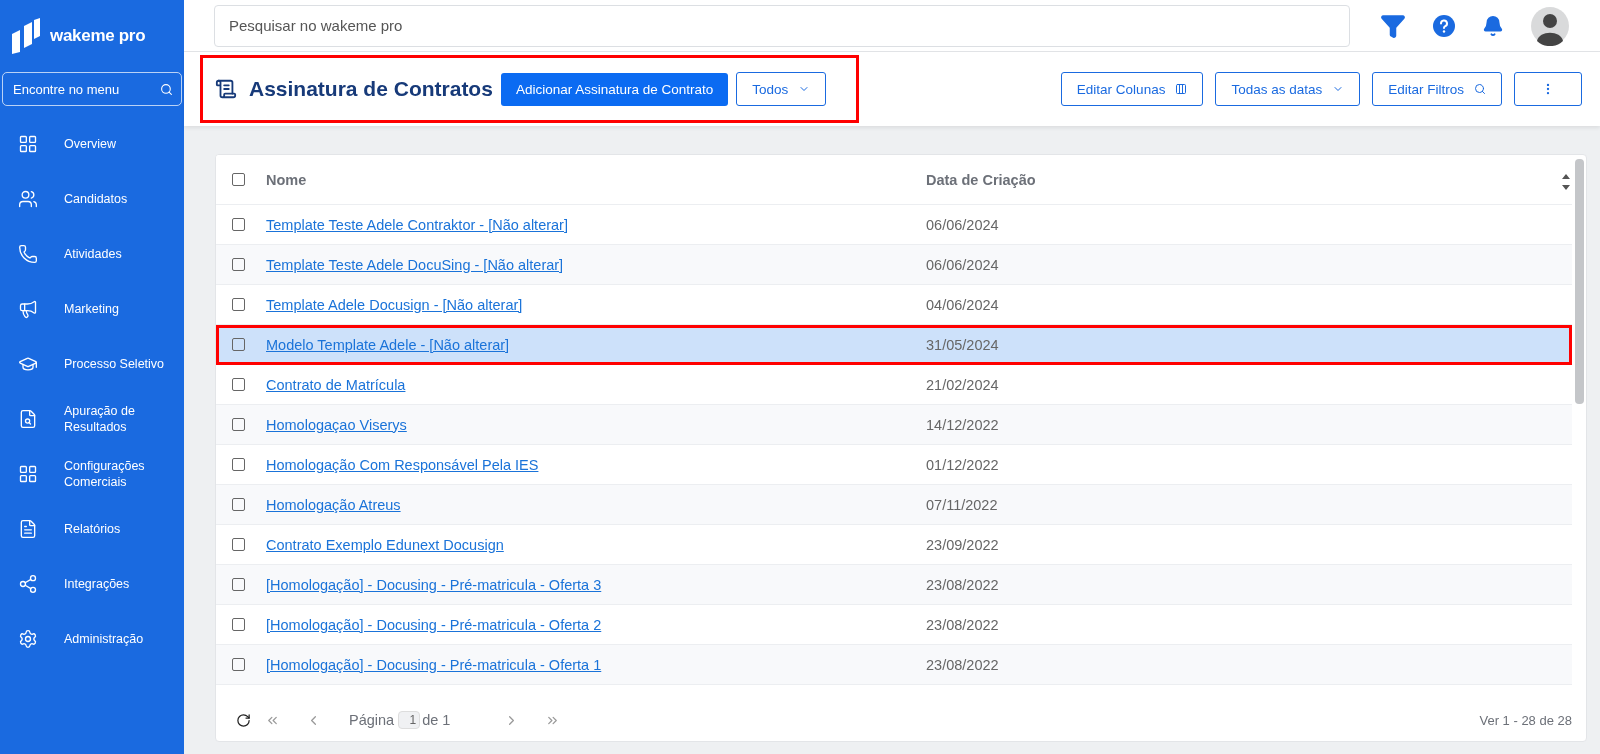 This screenshot has height=754, width=1600. What do you see at coordinates (963, 304) in the screenshot?
I see `date-cell-text: 04/06/2024` at bounding box center [963, 304].